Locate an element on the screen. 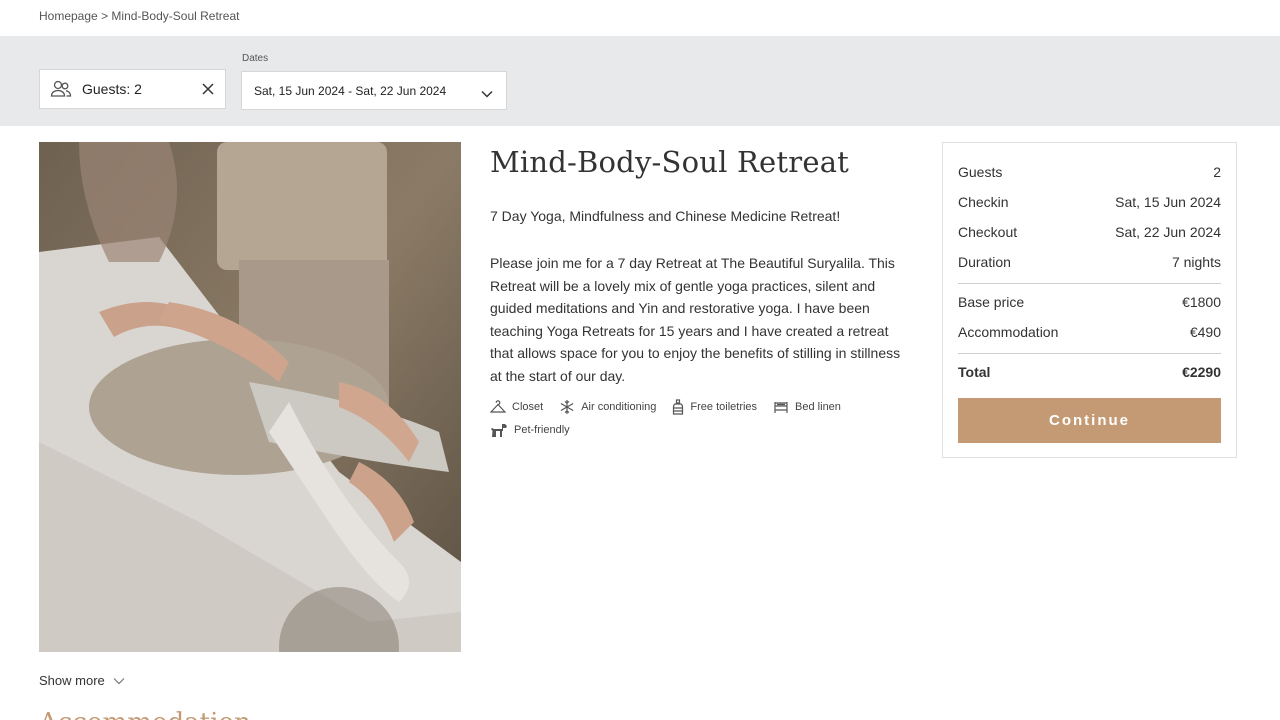  summary-base-price-row: Base price €1800 is located at coordinates (1089, 302).